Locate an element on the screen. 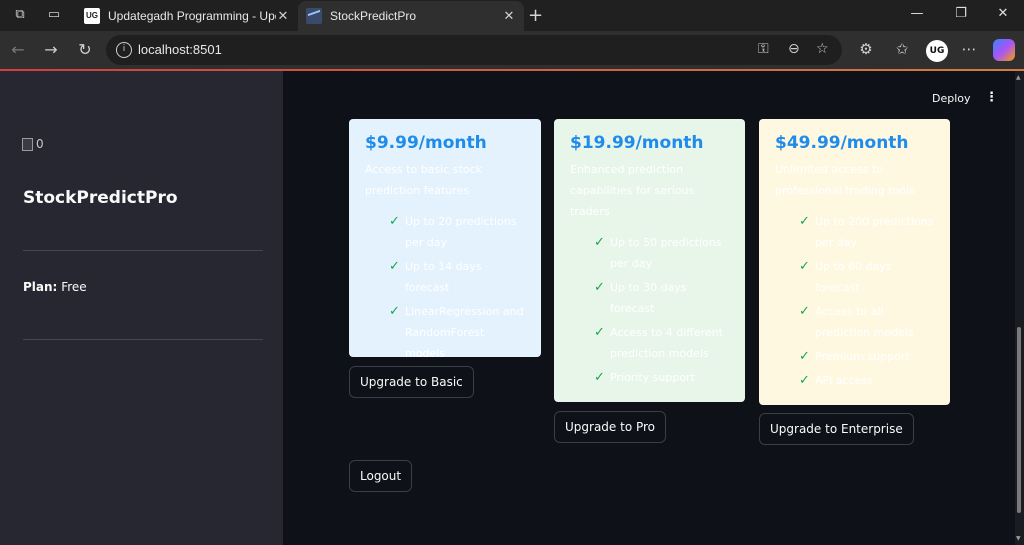  address-bar-row: ← → ↻ i localhost:8501 ⚿ ⊖ ☆ ⚙ ✩ ⋯ is located at coordinates (512, 50).